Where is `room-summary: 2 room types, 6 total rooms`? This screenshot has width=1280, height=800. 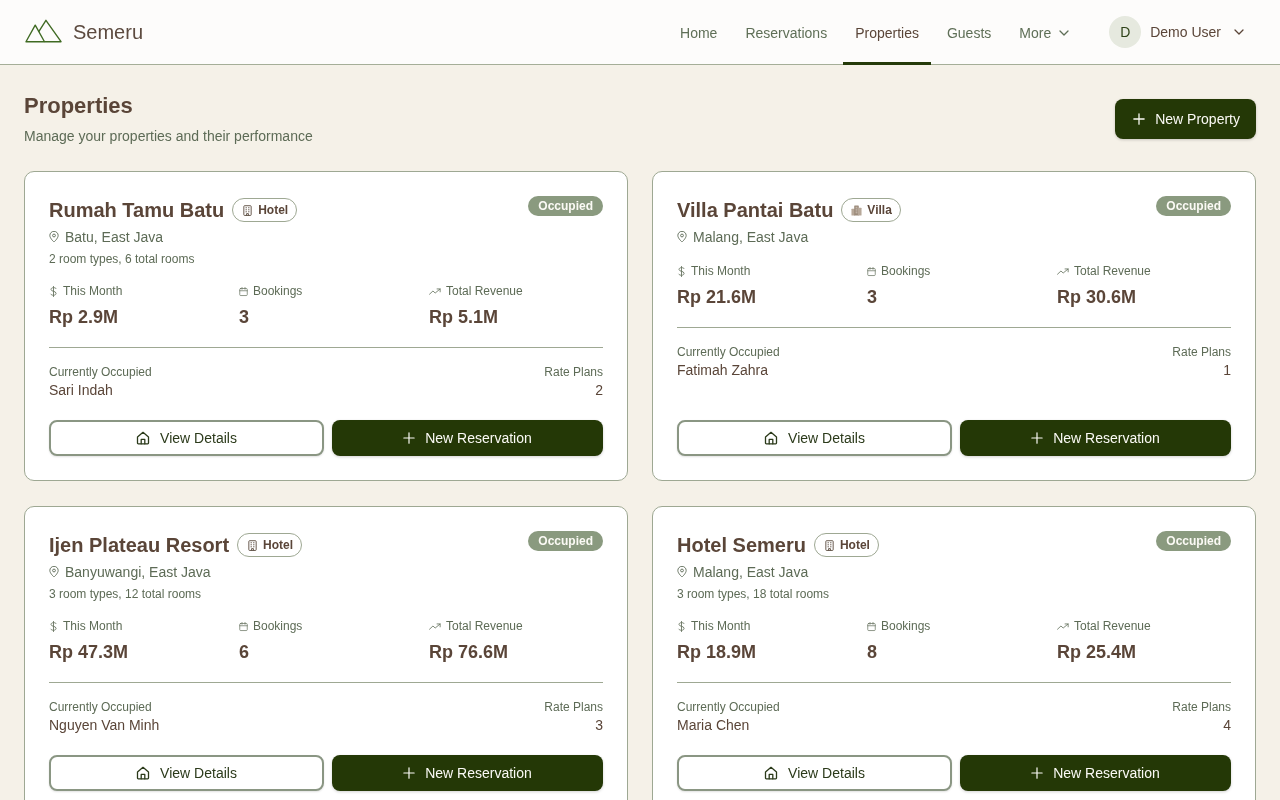 room-summary: 2 room types, 6 total rooms is located at coordinates (122, 259).